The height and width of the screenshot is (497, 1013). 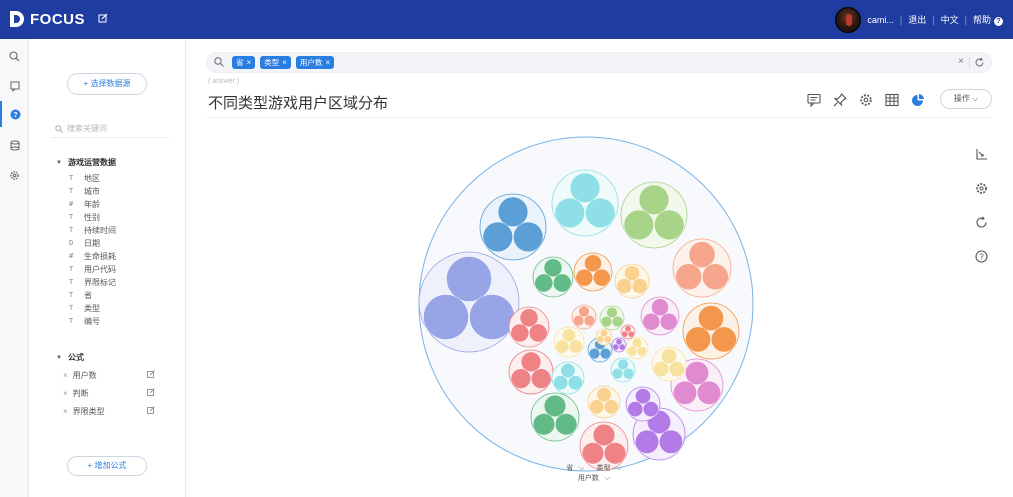 I want to click on field-item: T 城市, so click(x=84, y=191).